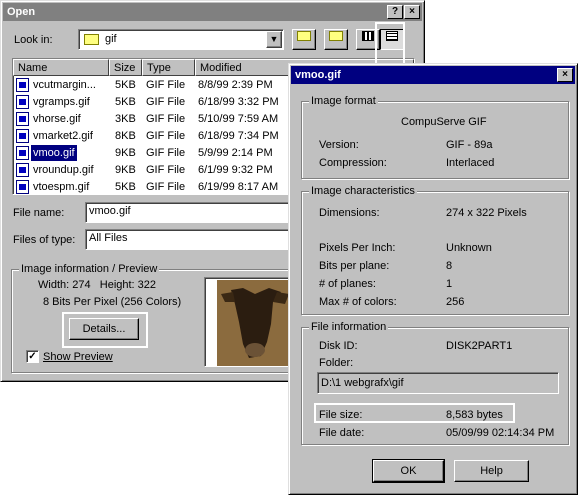  I want to click on details-view-button, so click(392, 39).